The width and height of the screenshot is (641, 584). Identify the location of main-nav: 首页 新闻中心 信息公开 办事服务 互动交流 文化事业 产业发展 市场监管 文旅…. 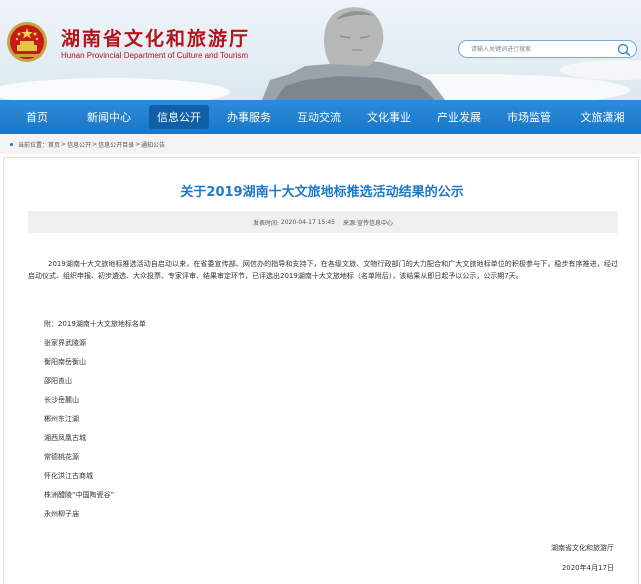
(320, 117).